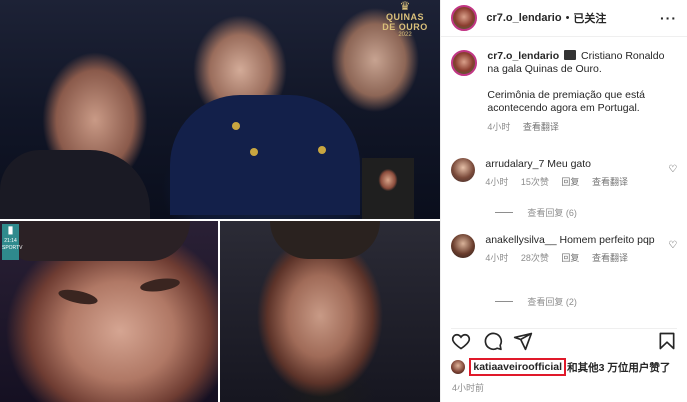 This screenshot has height=402, width=687. What do you see at coordinates (458, 367) in the screenshot?
I see `liker-avatar` at bounding box center [458, 367].